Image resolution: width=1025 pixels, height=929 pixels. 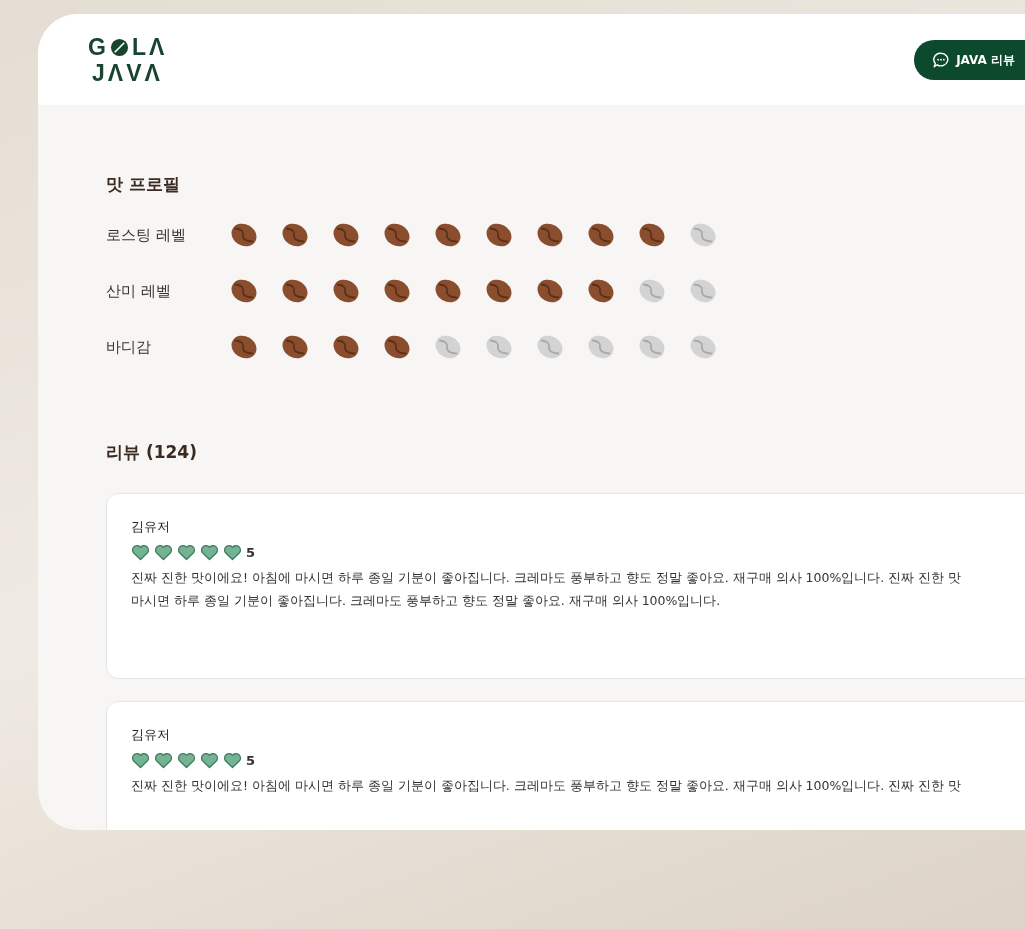 I want to click on logo-text: G, so click(x=98, y=47).